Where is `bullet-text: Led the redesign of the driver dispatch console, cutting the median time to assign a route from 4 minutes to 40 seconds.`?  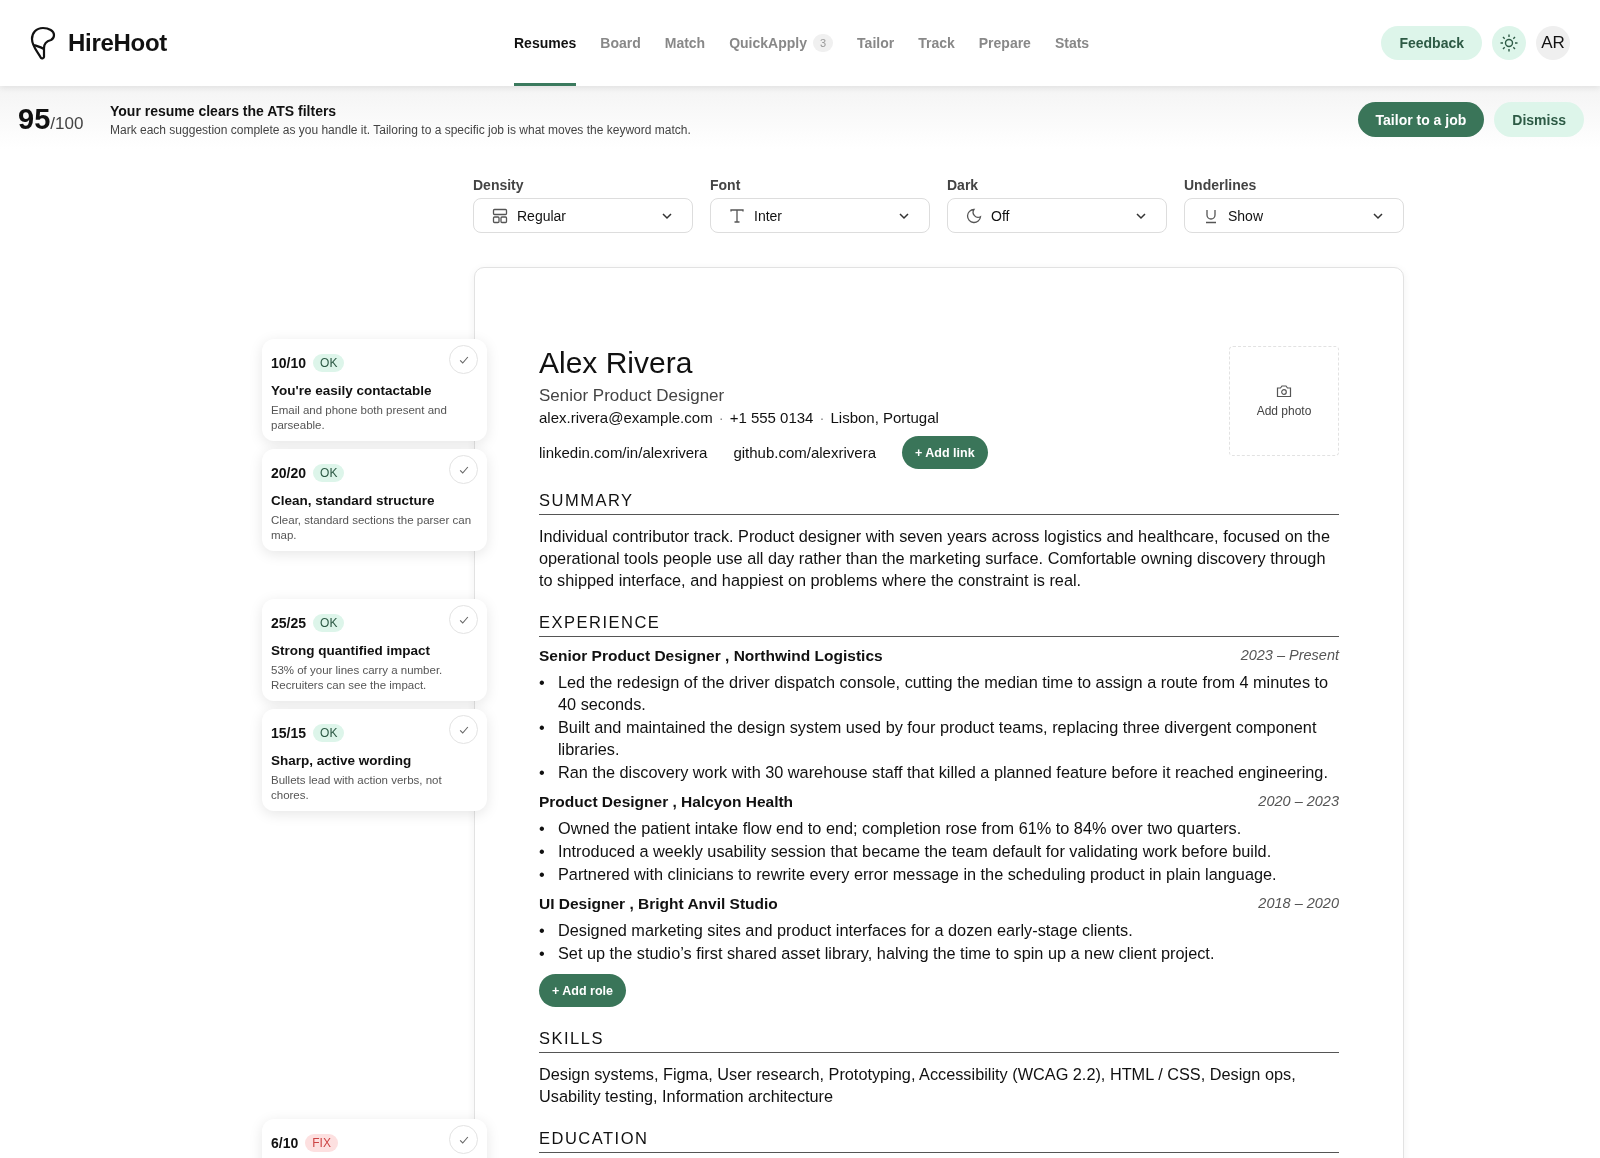
bullet-text: Led the redesign of the driver dispatch console, cutting the median time to assign a route from 4 minutes to 40 seconds. is located at coordinates (944, 693).